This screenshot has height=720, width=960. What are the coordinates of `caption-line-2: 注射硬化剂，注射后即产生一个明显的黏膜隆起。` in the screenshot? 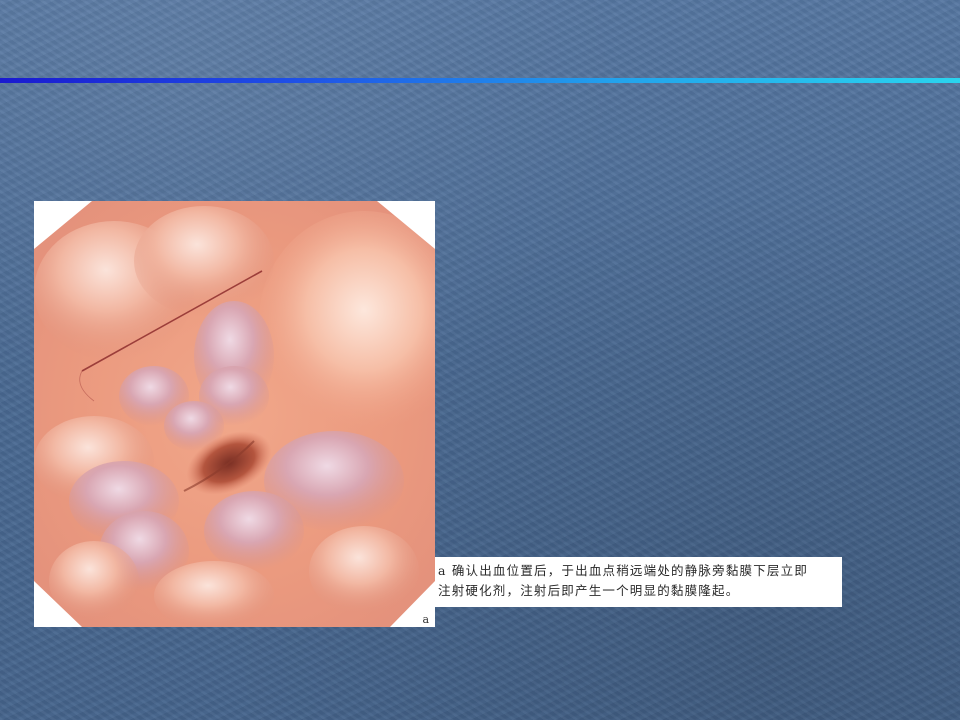 It's located at (589, 590).